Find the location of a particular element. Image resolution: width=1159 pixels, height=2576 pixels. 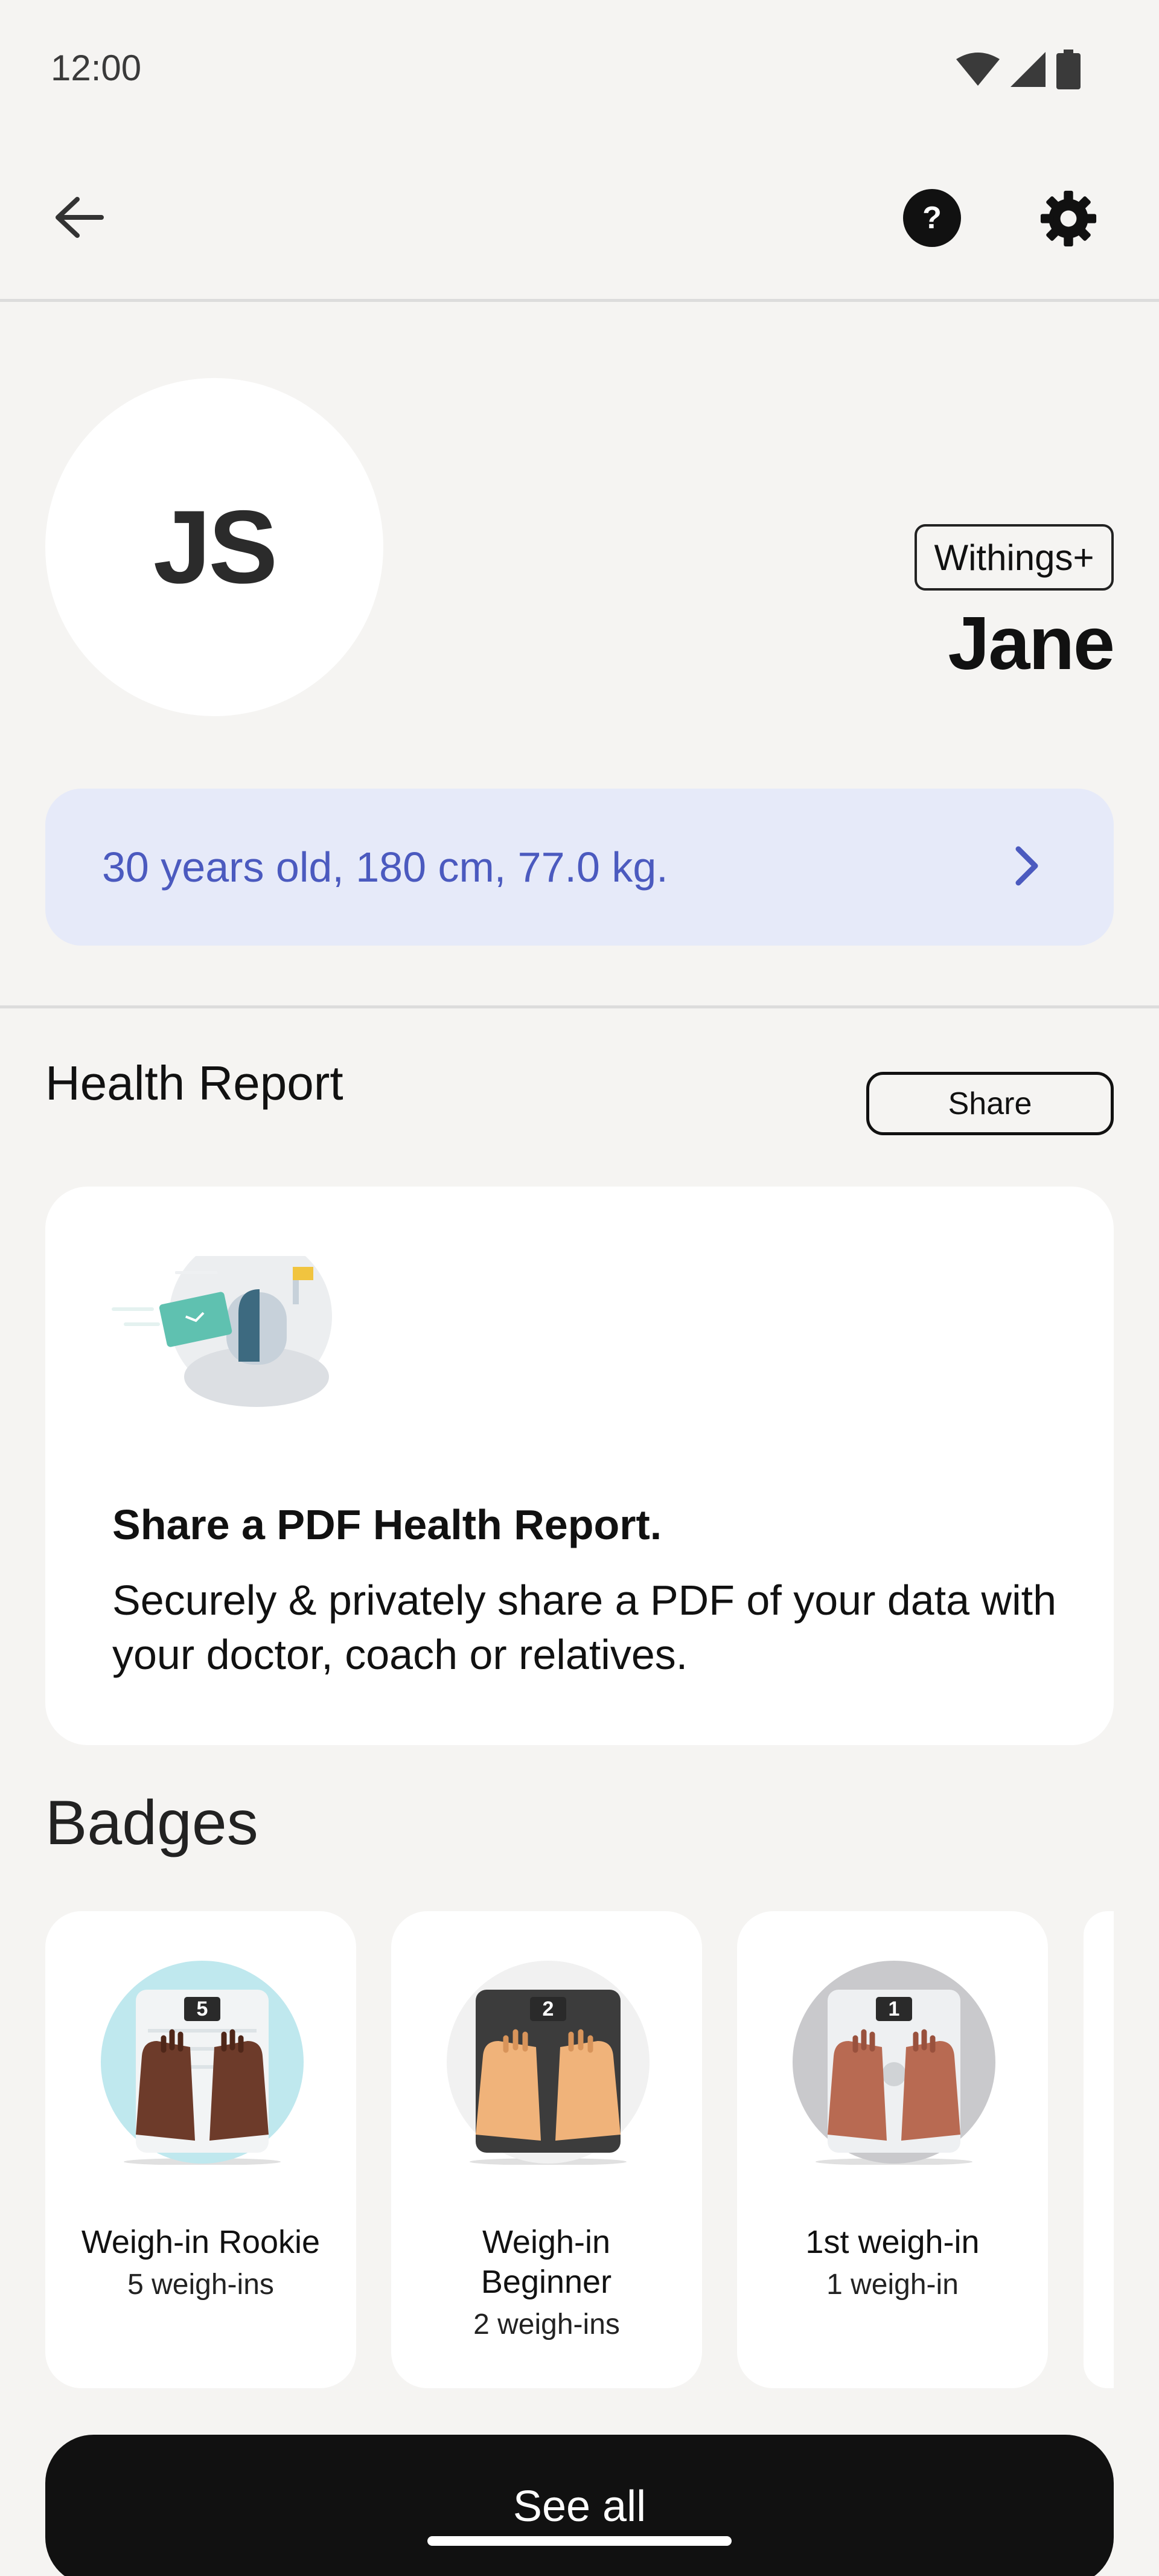

home-indicator is located at coordinates (579, 2541).